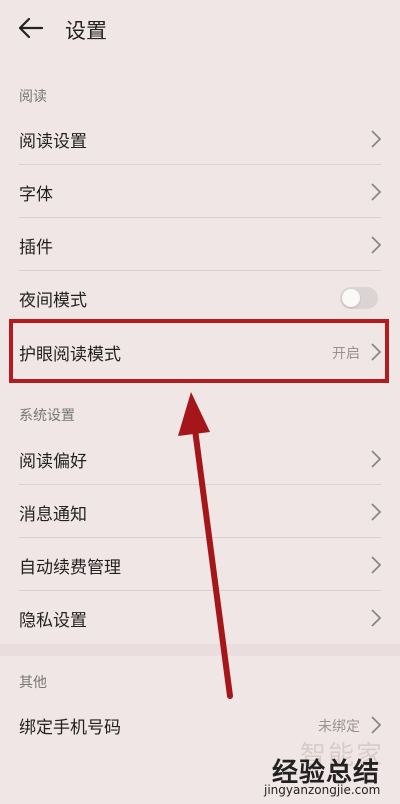 The width and height of the screenshot is (400, 804). I want to click on reading-settings-row: 阅读设置, so click(200, 138).